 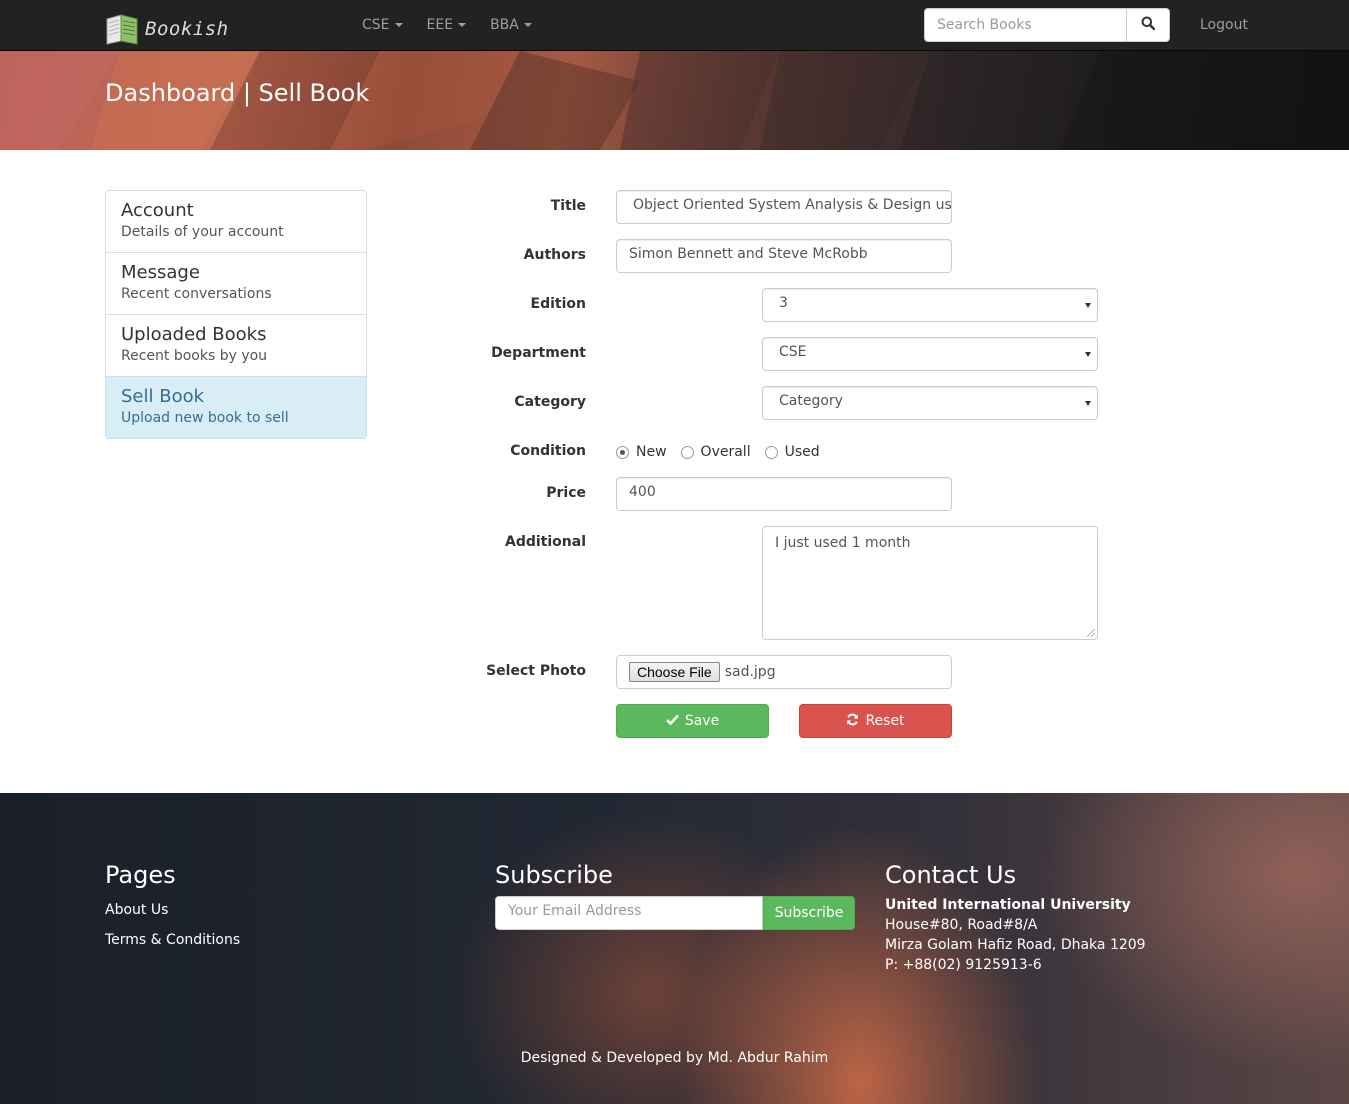 I want to click on save-button: Save, so click(x=692, y=721).